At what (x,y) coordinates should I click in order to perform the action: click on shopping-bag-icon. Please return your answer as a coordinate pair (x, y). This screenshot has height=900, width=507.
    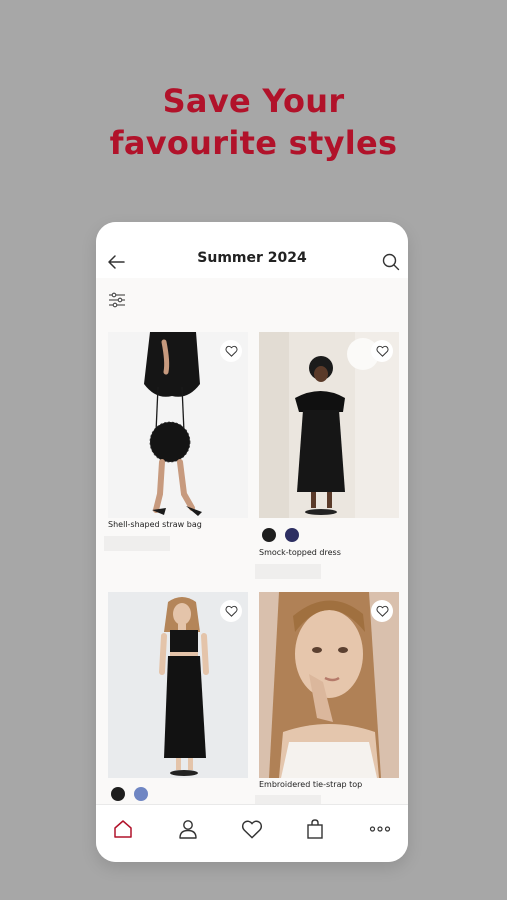
    Looking at the image, I should click on (315, 829).